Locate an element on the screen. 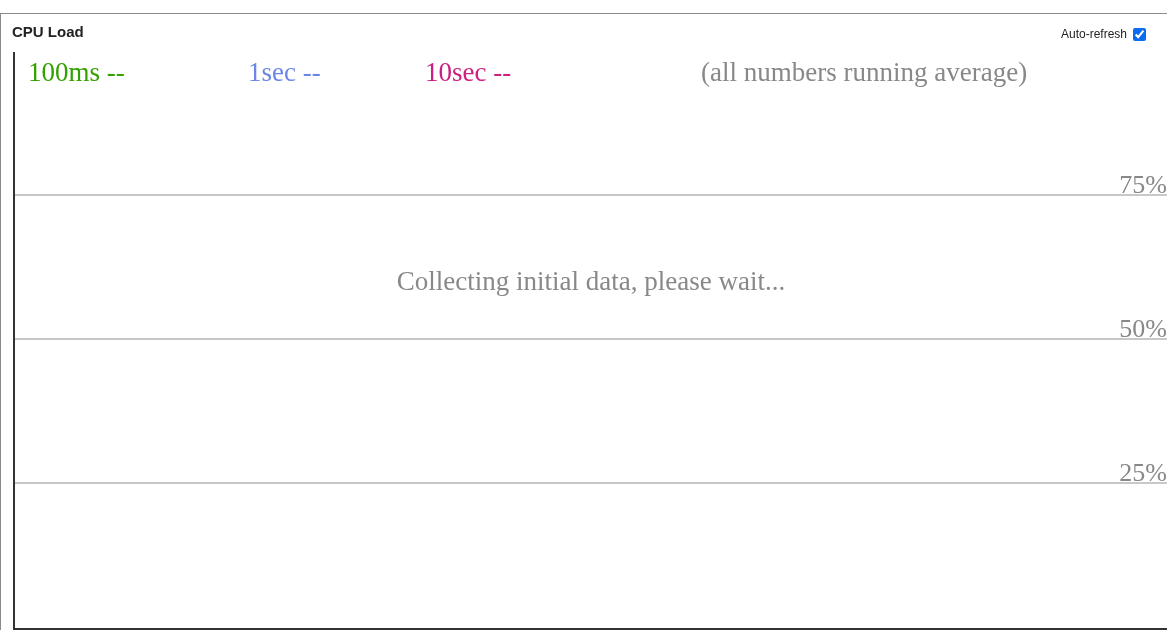  y-axis-label: 25% is located at coordinates (1143, 472).